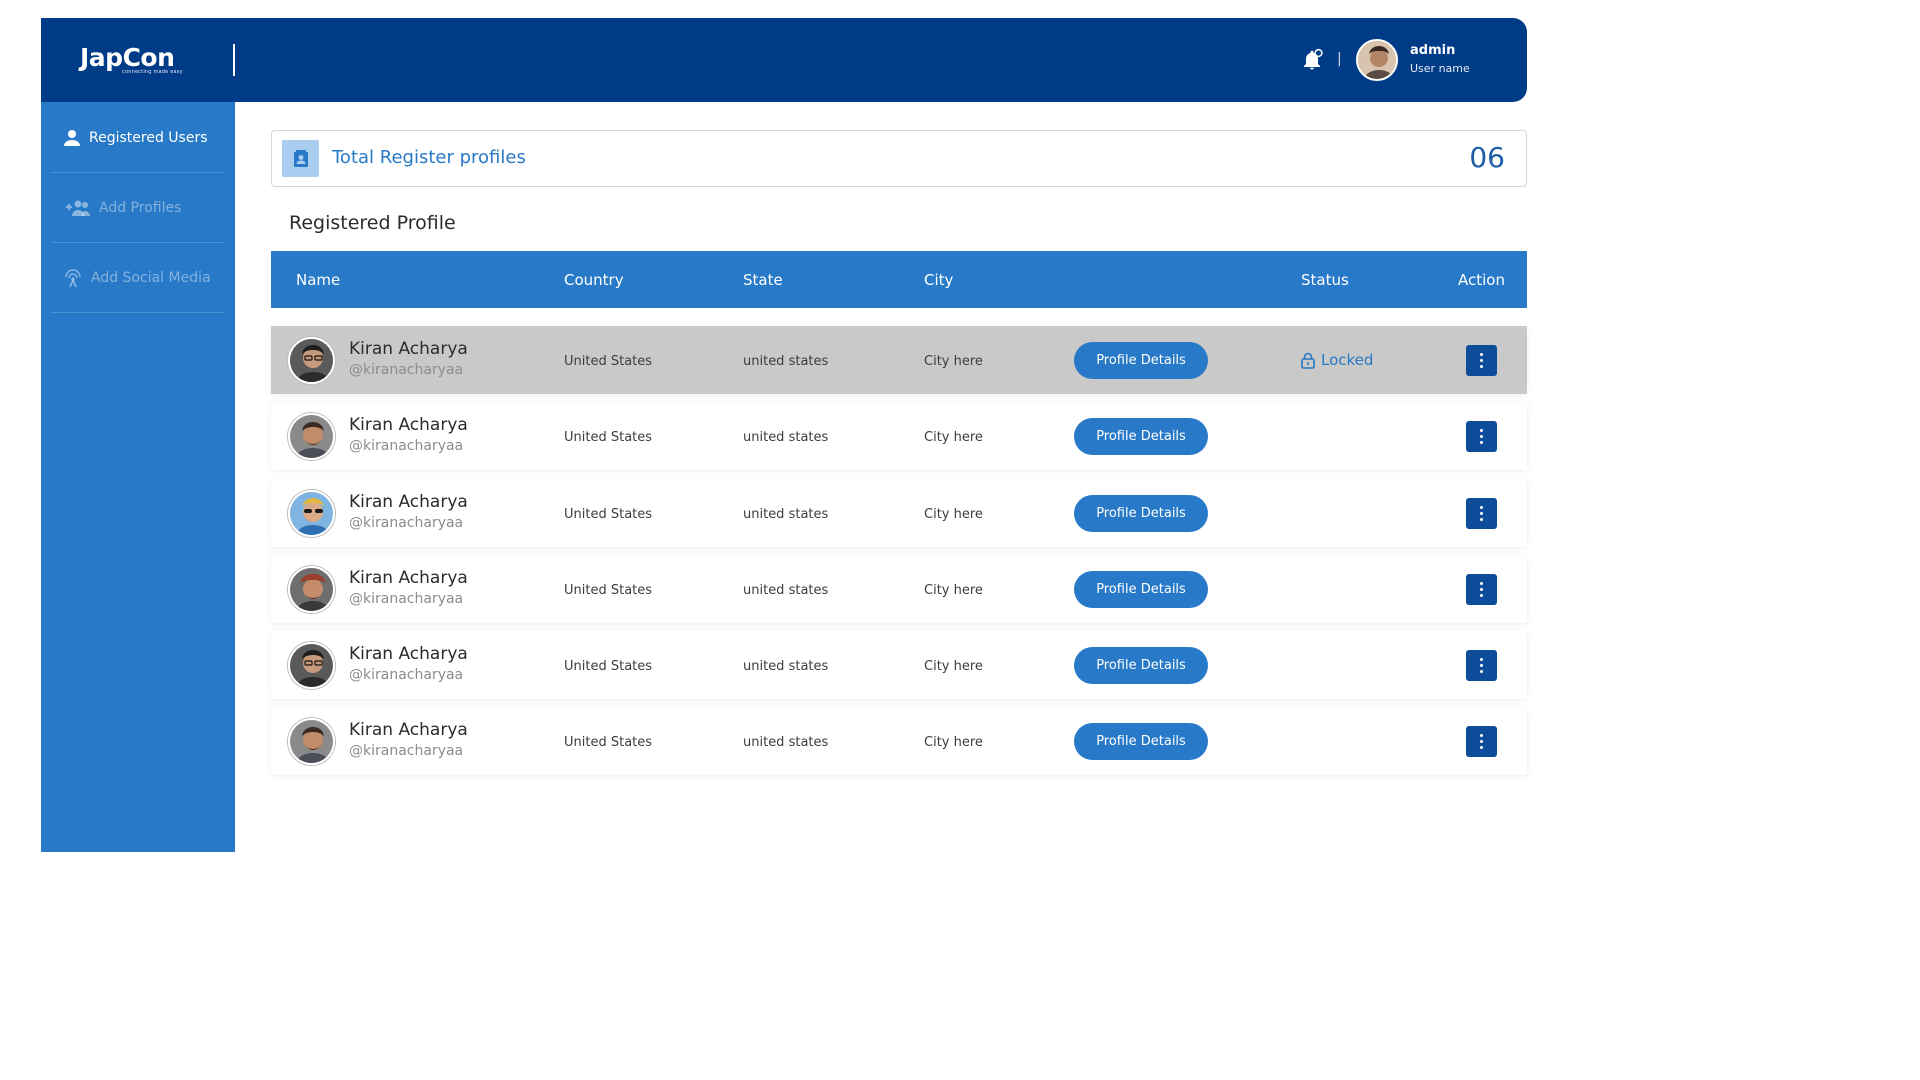 This screenshot has width=1920, height=1080. I want to click on column-header-action: Action, so click(1481, 280).